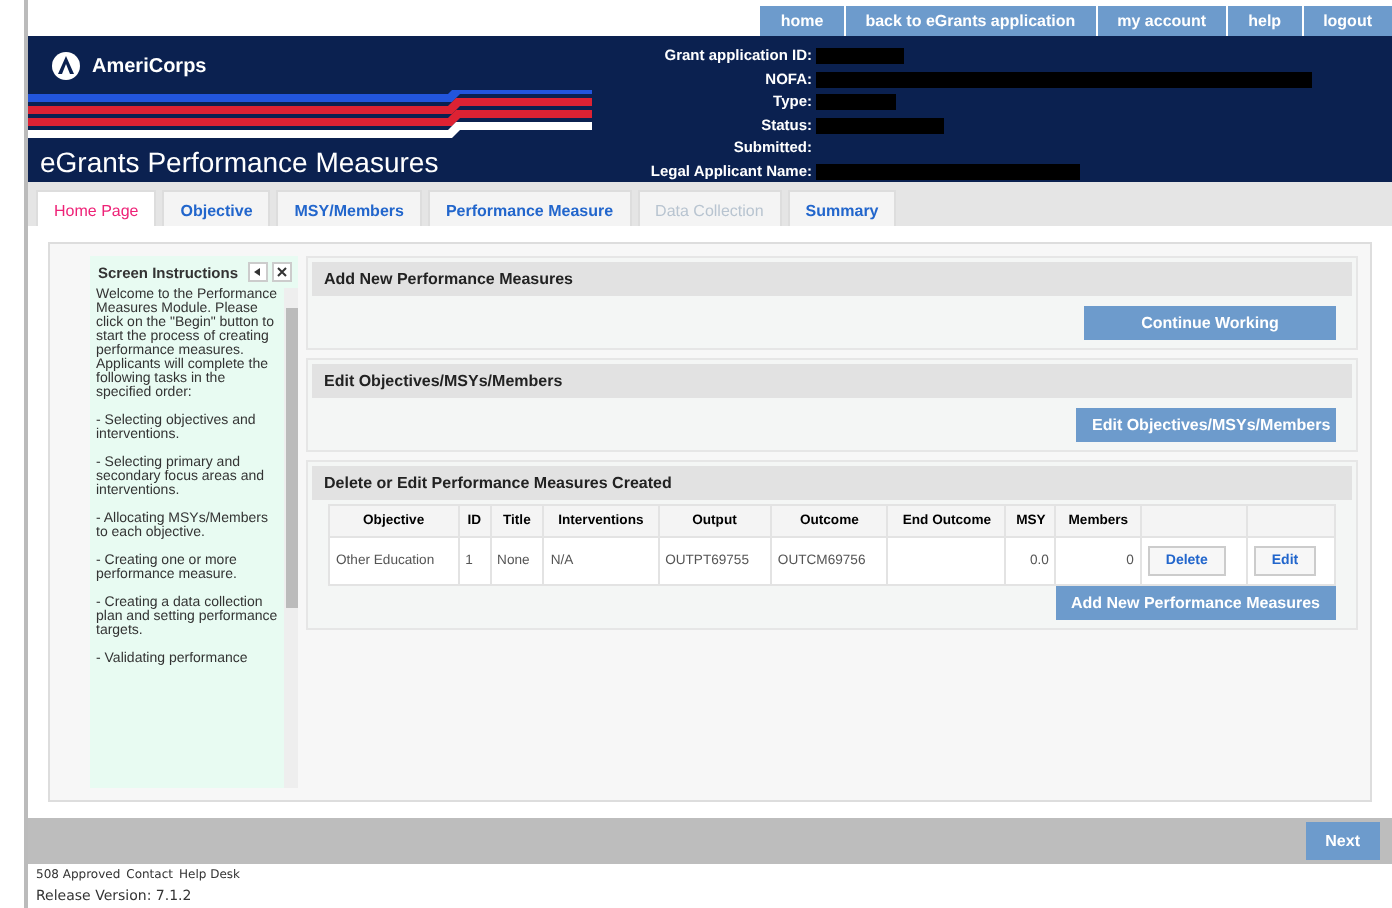 This screenshot has height=908, width=1392. Describe the element at coordinates (1264, 21) in the screenshot. I see `nav-link: help` at that location.